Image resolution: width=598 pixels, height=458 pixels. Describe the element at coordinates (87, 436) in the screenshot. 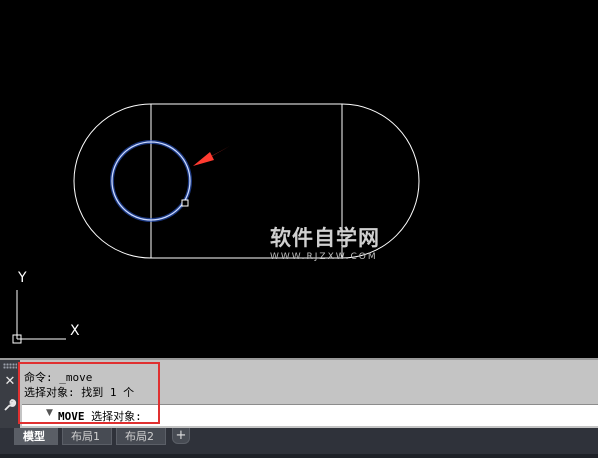

I see `tab-layout1: 布局1` at that location.